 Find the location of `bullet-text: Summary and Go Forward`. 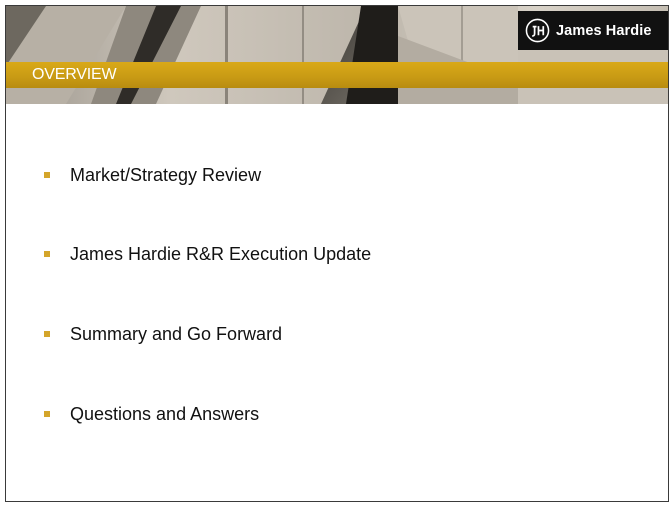

bullet-text: Summary and Go Forward is located at coordinates (176, 333).